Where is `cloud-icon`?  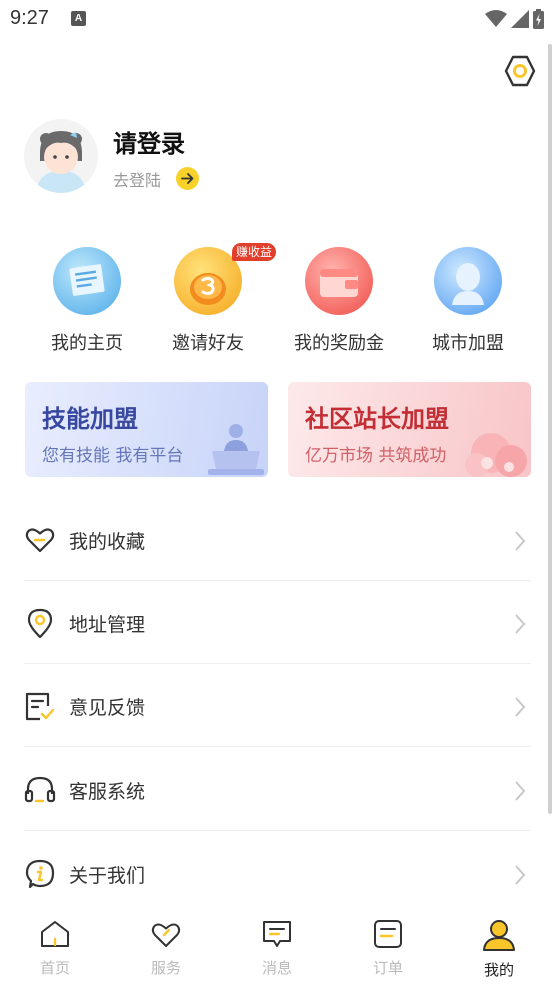 cloud-icon is located at coordinates (496, 455).